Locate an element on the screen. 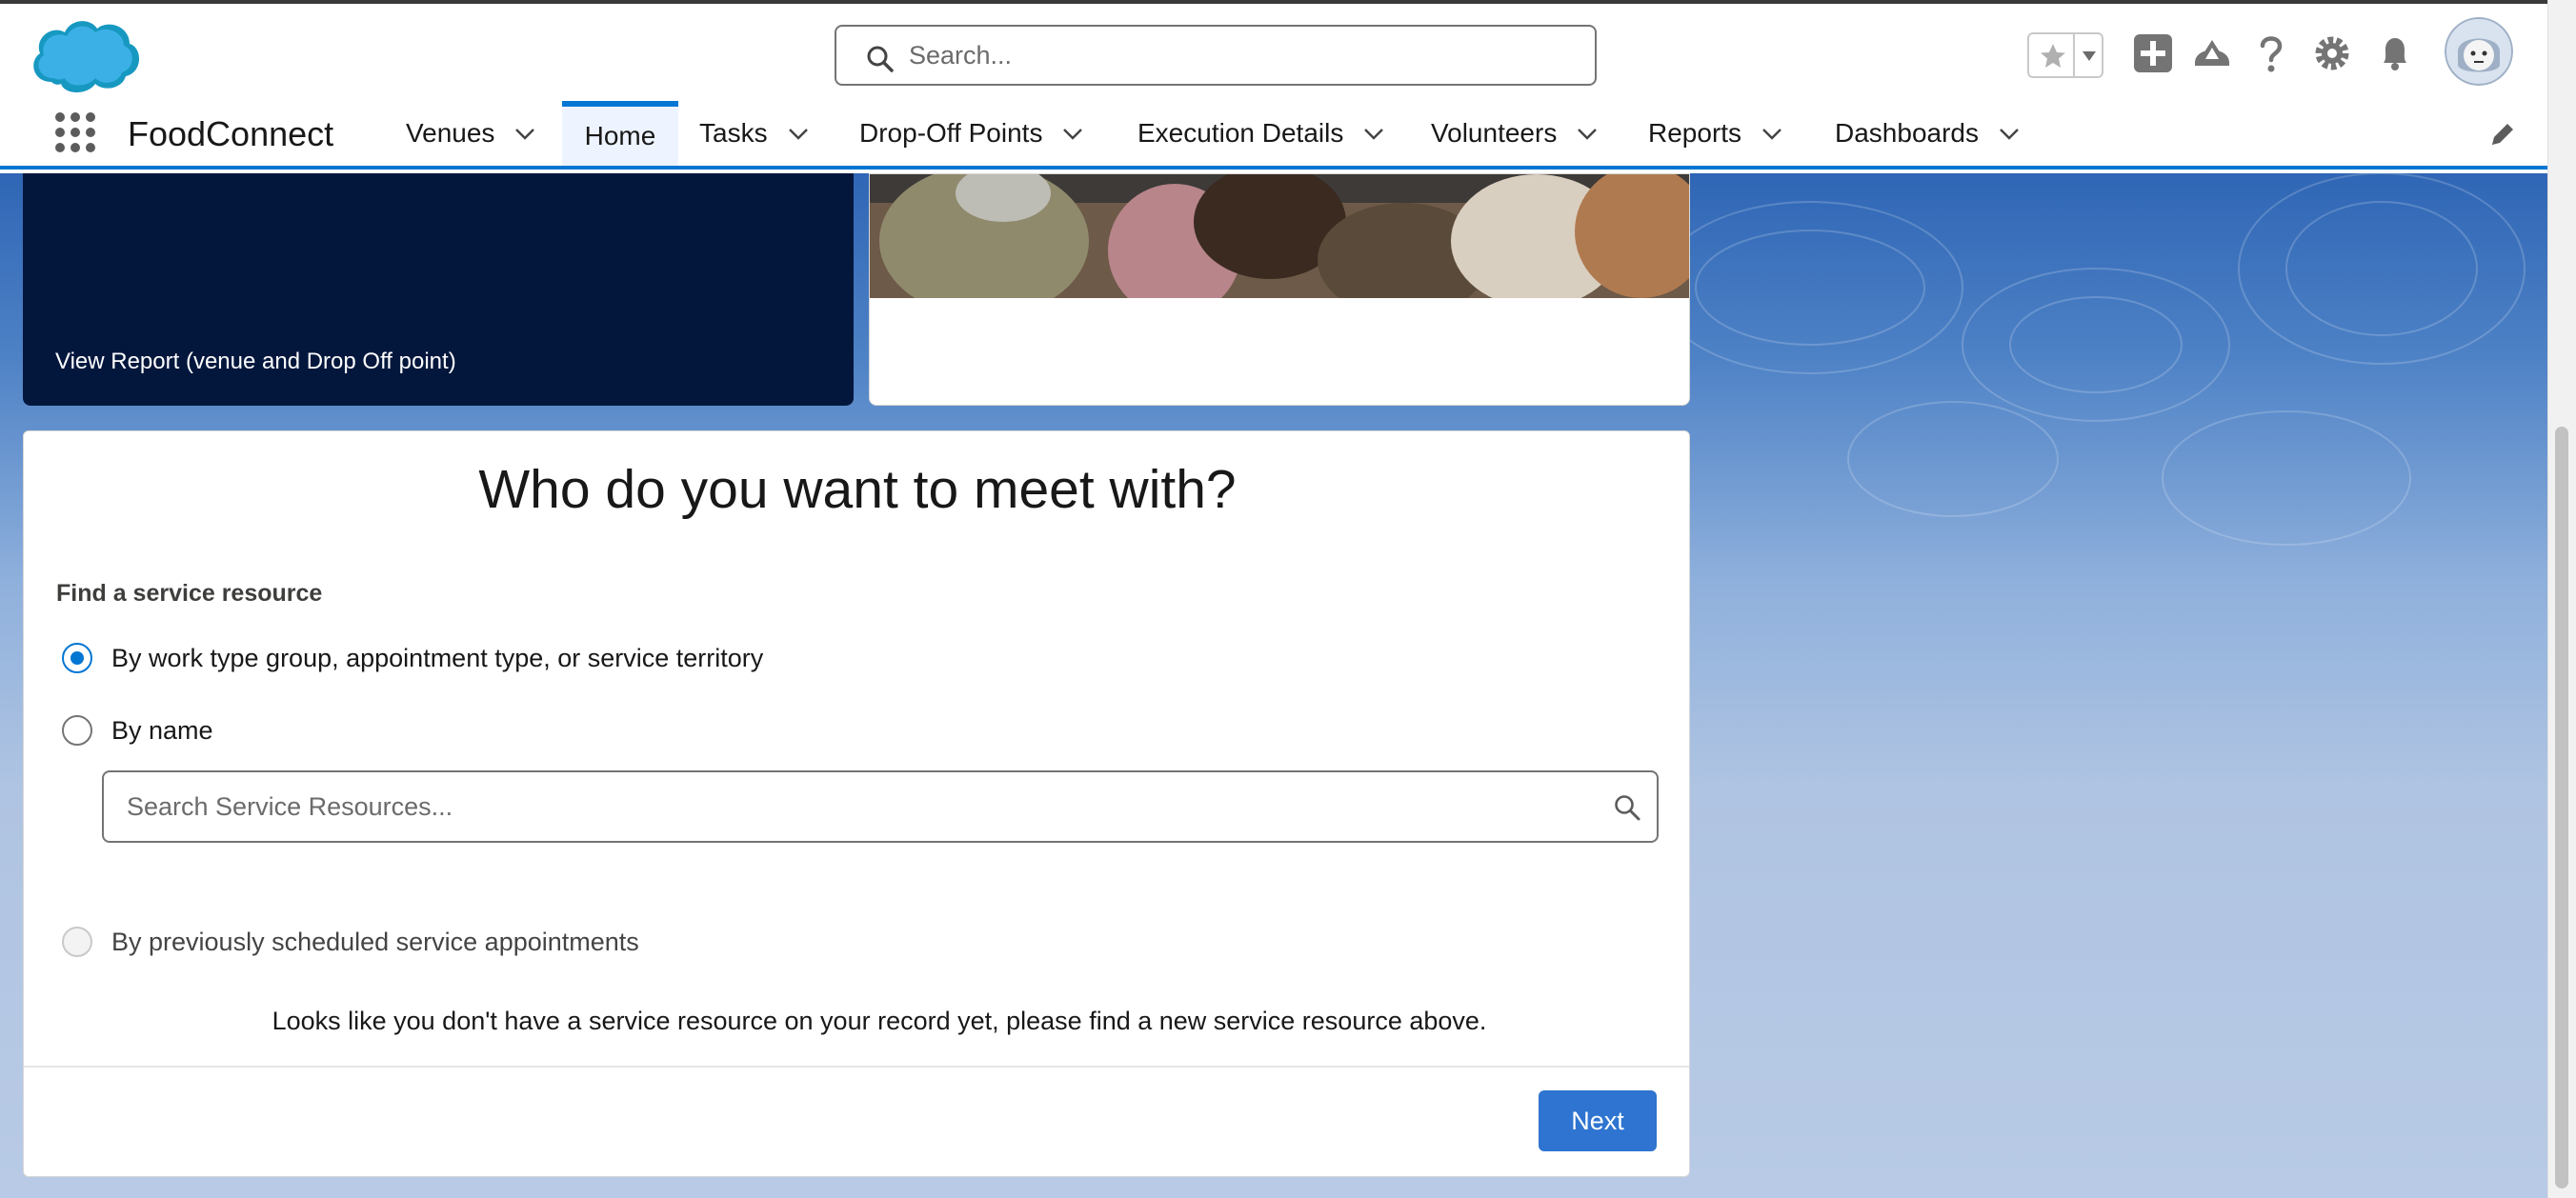  nav-item-reports: Reports is located at coordinates (1716, 133).